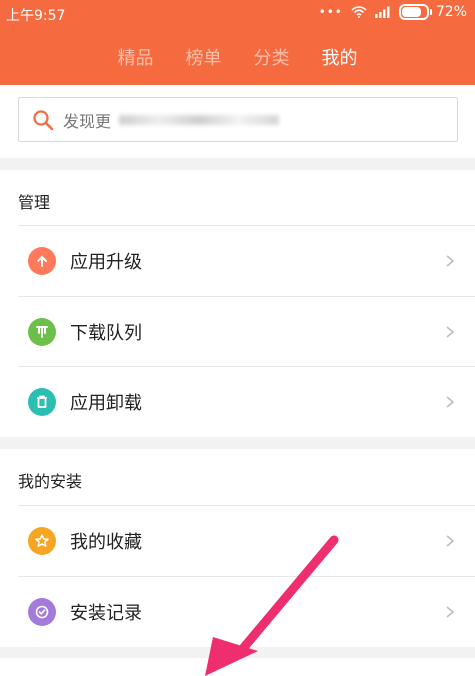 Image resolution: width=475 pixels, height=676 pixels. What do you see at coordinates (330, 12) in the screenshot?
I see `more-dots-icon: •••` at bounding box center [330, 12].